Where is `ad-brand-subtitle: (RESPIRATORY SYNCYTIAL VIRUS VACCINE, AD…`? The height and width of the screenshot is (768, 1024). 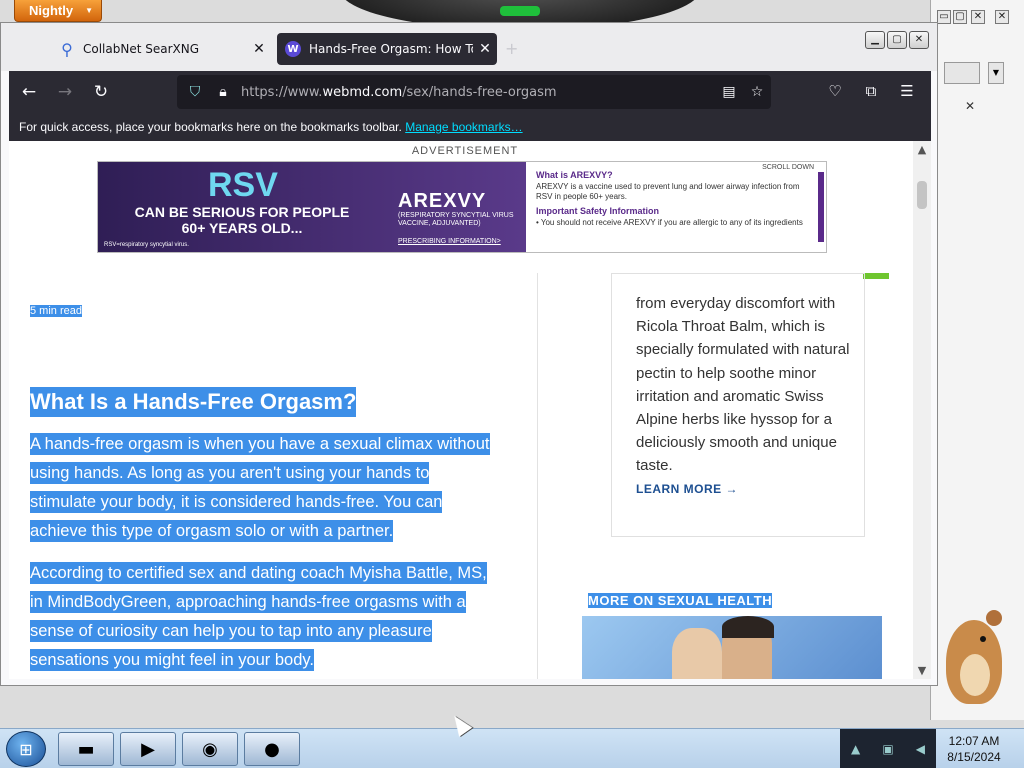
ad-brand-subtitle: (RESPIRATORY SYNCYTIAL VIRUS VACCINE, AD… is located at coordinates (456, 219).